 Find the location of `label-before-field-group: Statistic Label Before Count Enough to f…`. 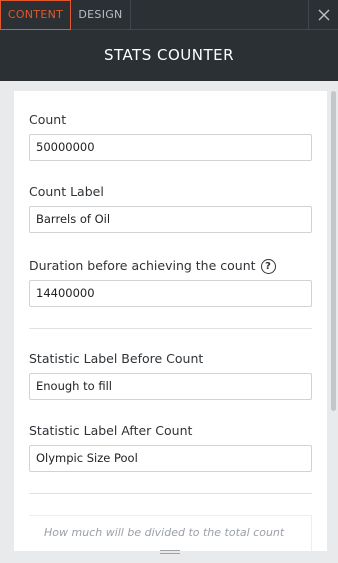

label-before-field-group: Statistic Label Before Count Enough to f… is located at coordinates (170, 375).